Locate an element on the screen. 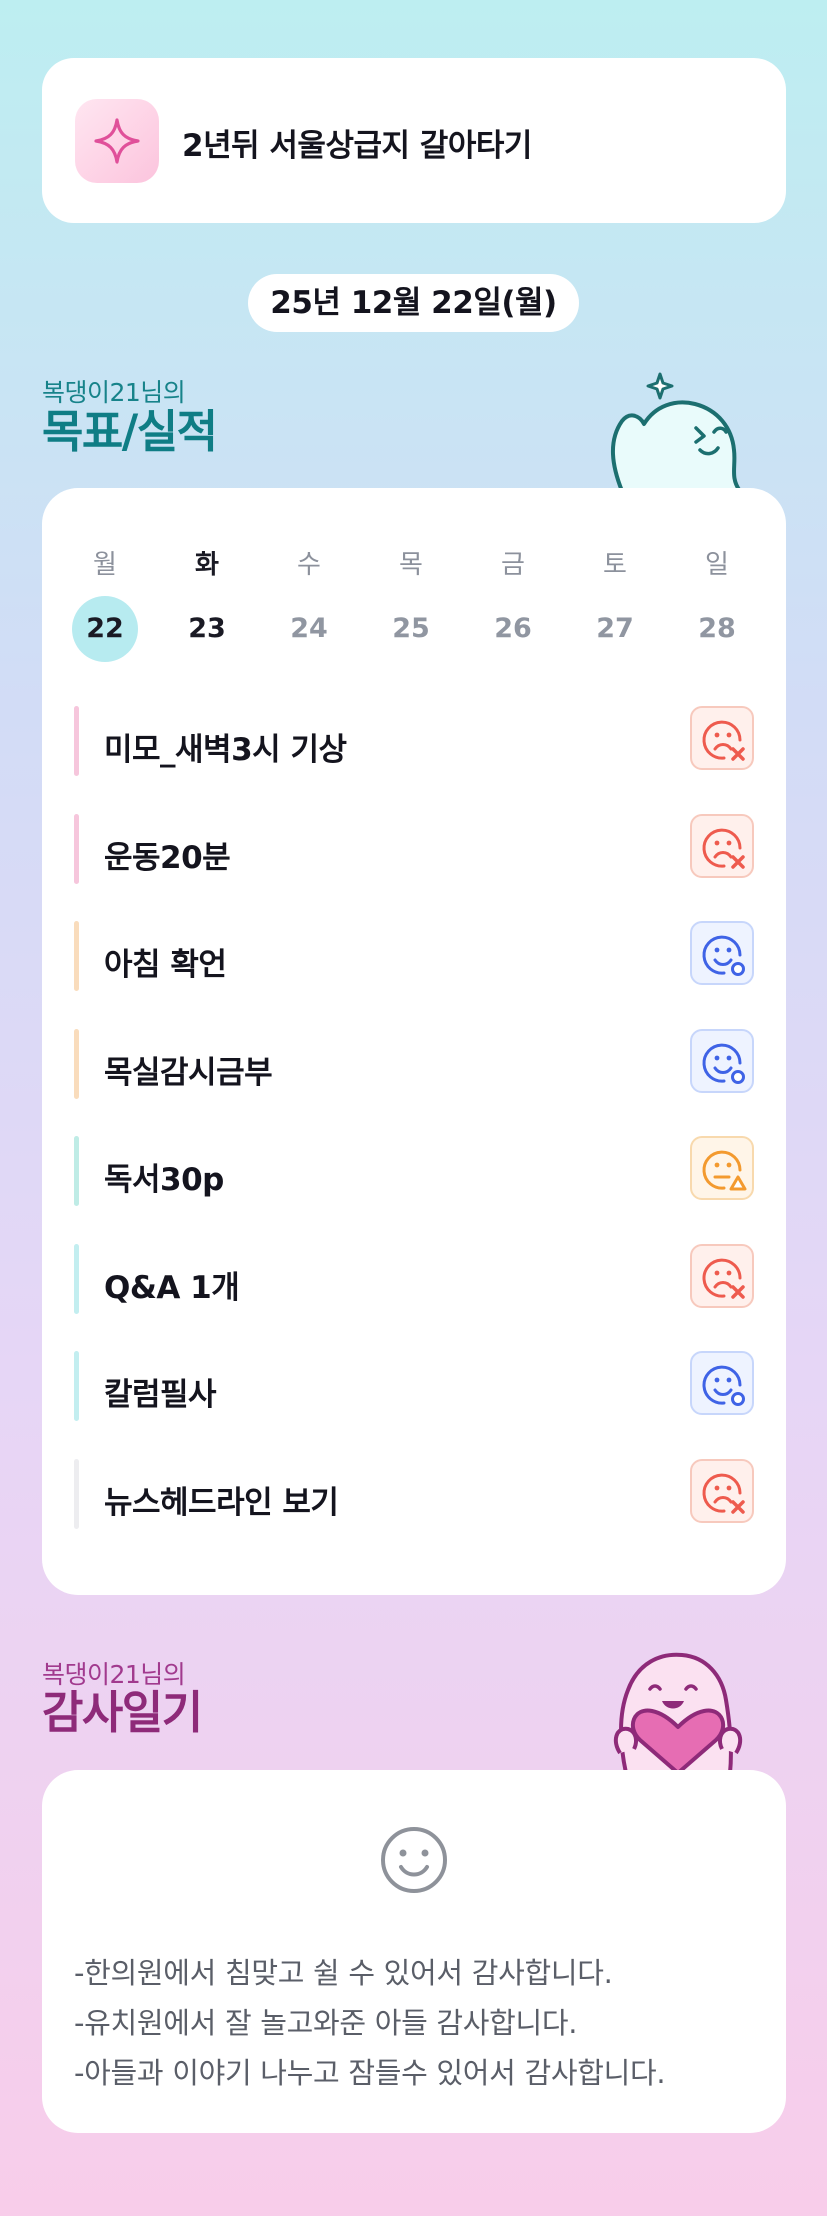 This screenshot has width=827, height=2216. day-name: 화 is located at coordinates (207, 565).